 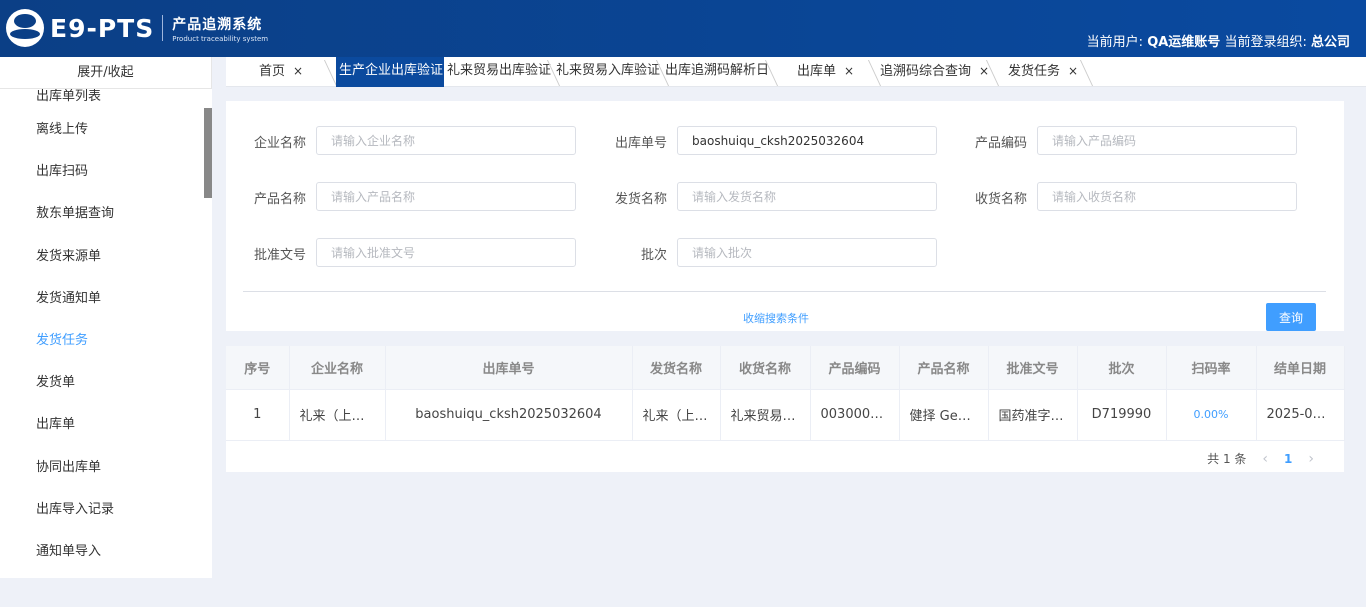 I want to click on tab-label: 出库追溯码解析日, so click(x=717, y=70).